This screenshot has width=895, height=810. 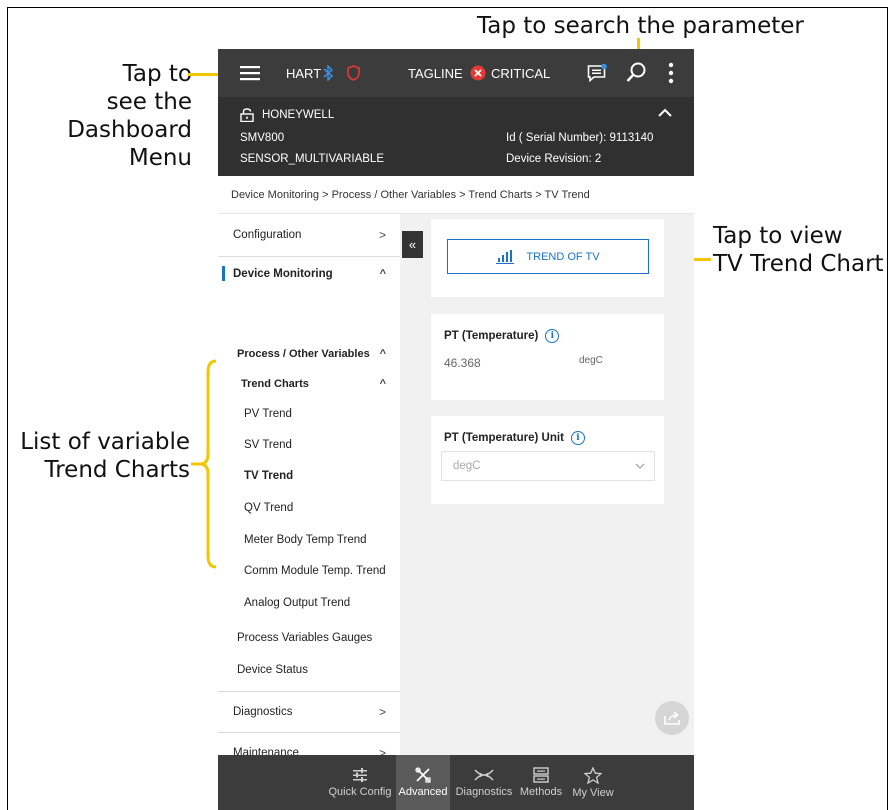 What do you see at coordinates (484, 782) in the screenshot?
I see `tab-diagnostics: Diagnostics` at bounding box center [484, 782].